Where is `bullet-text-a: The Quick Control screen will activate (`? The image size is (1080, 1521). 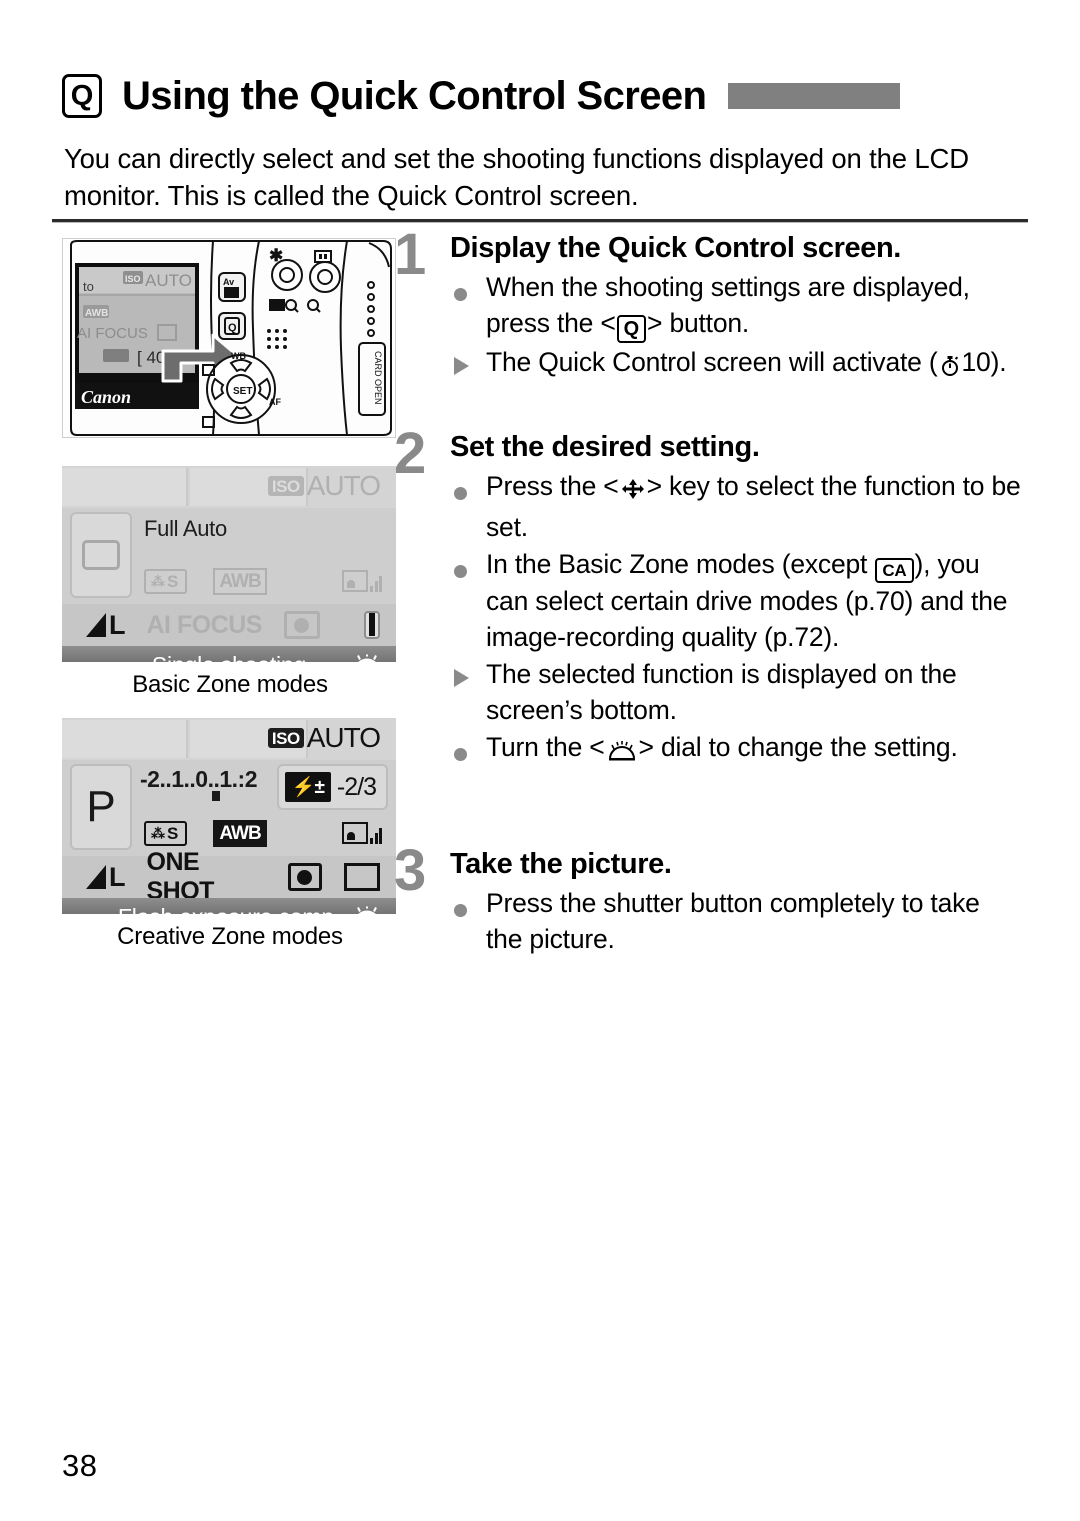 bullet-text-a: The Quick Control screen will activate ( is located at coordinates (712, 362).